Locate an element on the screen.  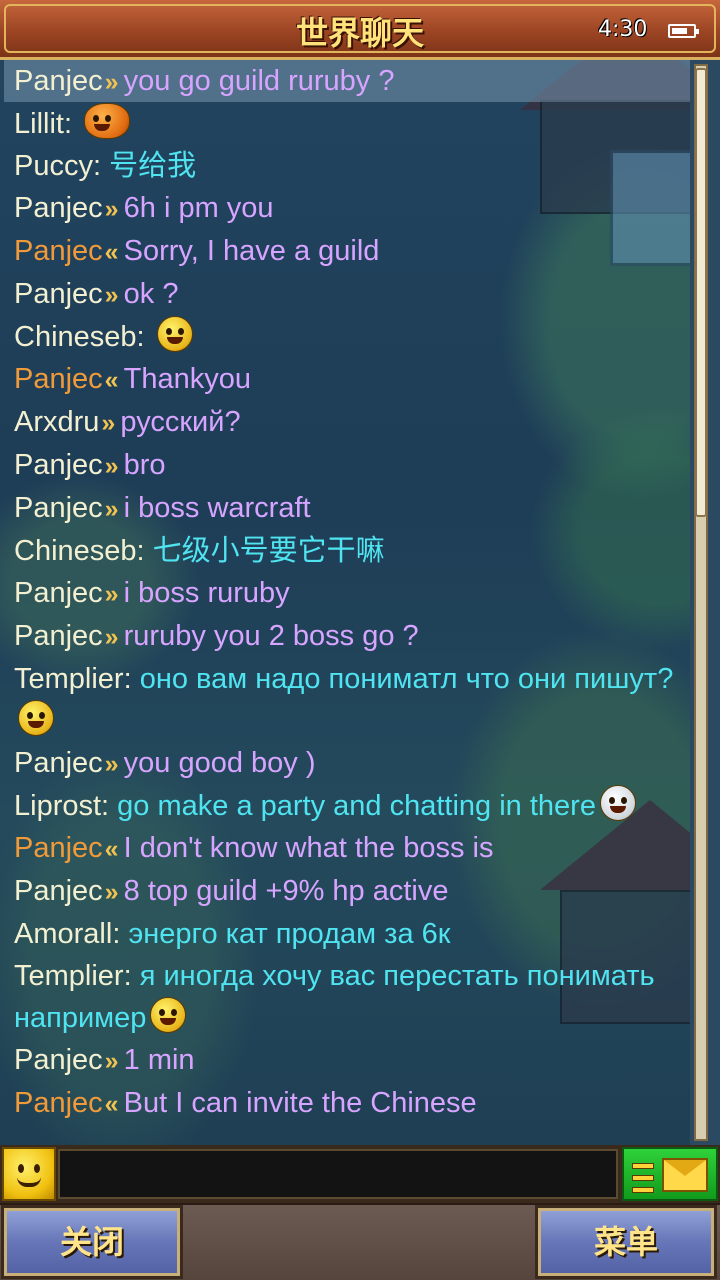
chat-message: Lillit: is located at coordinates (349, 124).